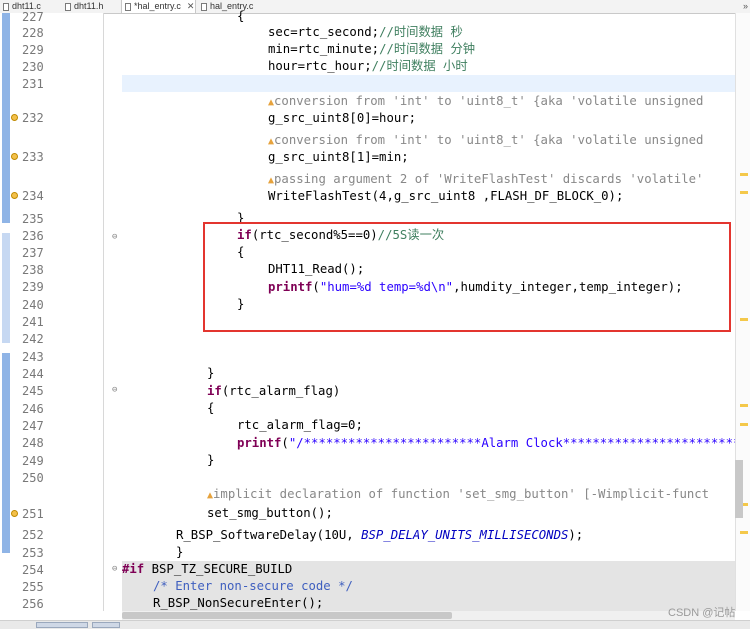 This screenshot has width=750, height=629. I want to click on line-number: 242, so click(33, 339).